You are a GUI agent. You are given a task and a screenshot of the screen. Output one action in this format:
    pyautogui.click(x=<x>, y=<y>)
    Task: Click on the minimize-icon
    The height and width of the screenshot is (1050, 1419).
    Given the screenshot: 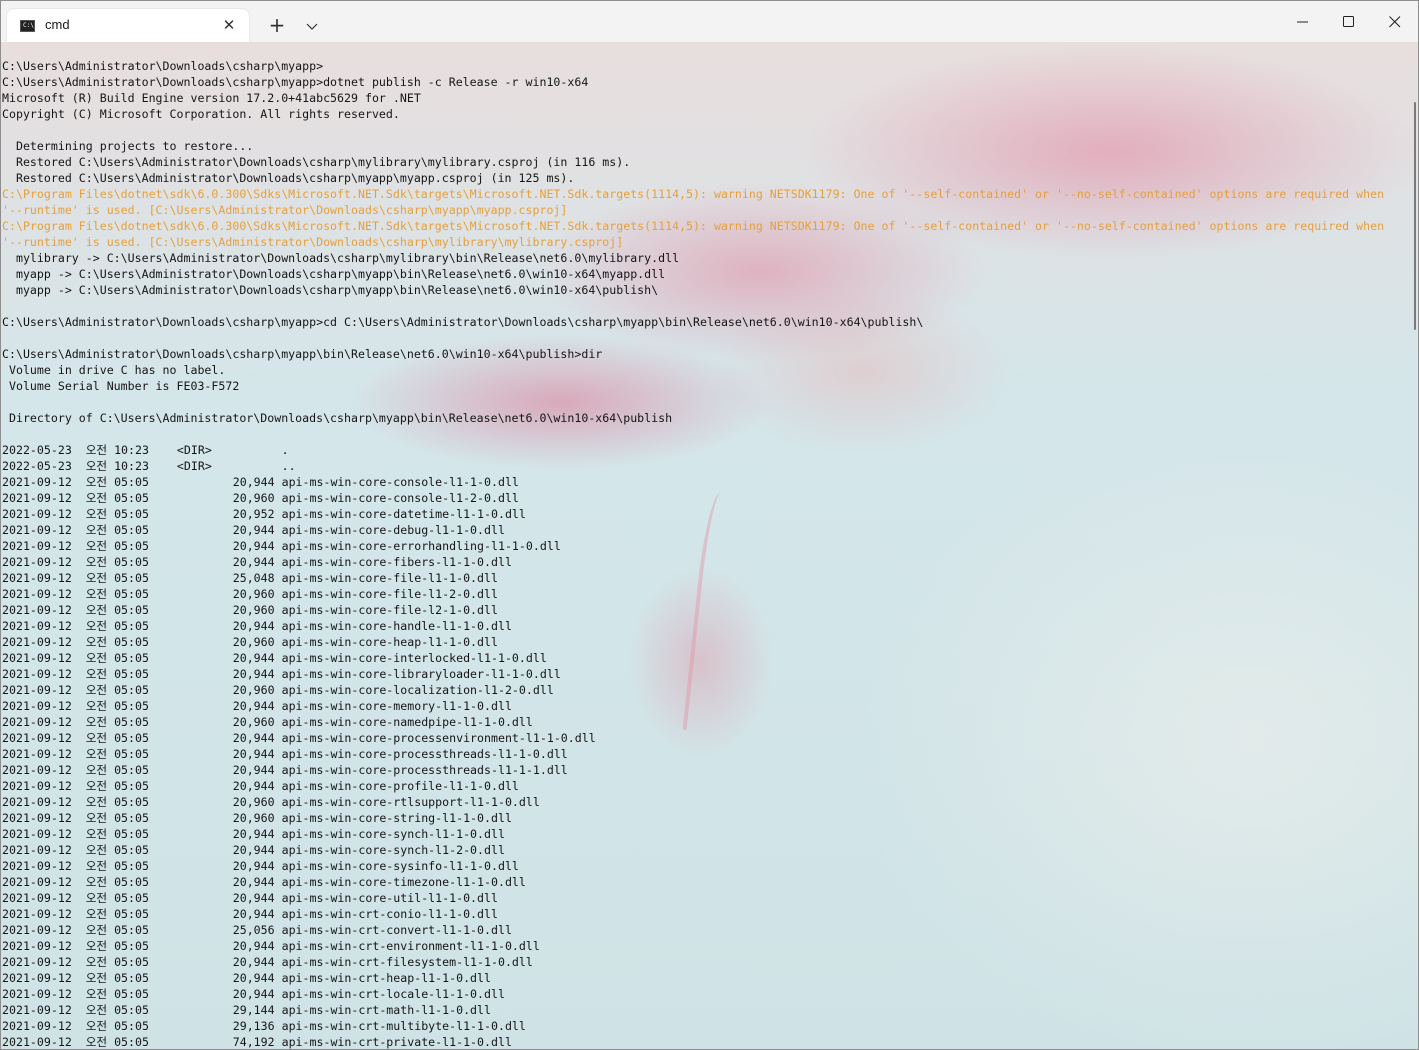 What is the action you would take?
    pyautogui.click(x=1302, y=22)
    